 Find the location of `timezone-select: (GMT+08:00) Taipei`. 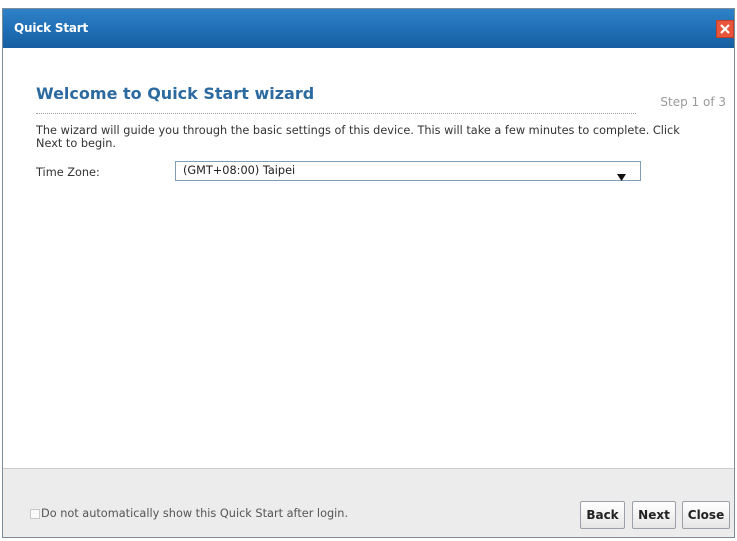

timezone-select: (GMT+08:00) Taipei is located at coordinates (408, 171).